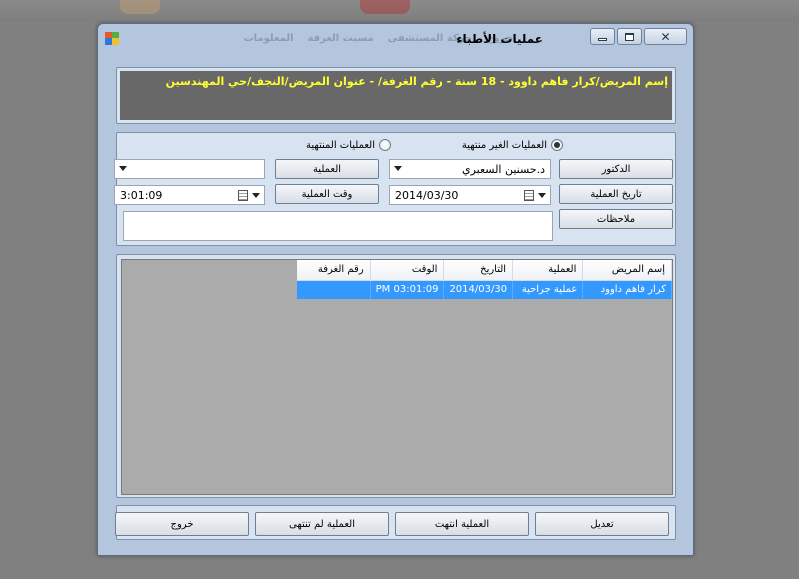 The image size is (799, 579). I want to click on minimize-icon, so click(602, 39).